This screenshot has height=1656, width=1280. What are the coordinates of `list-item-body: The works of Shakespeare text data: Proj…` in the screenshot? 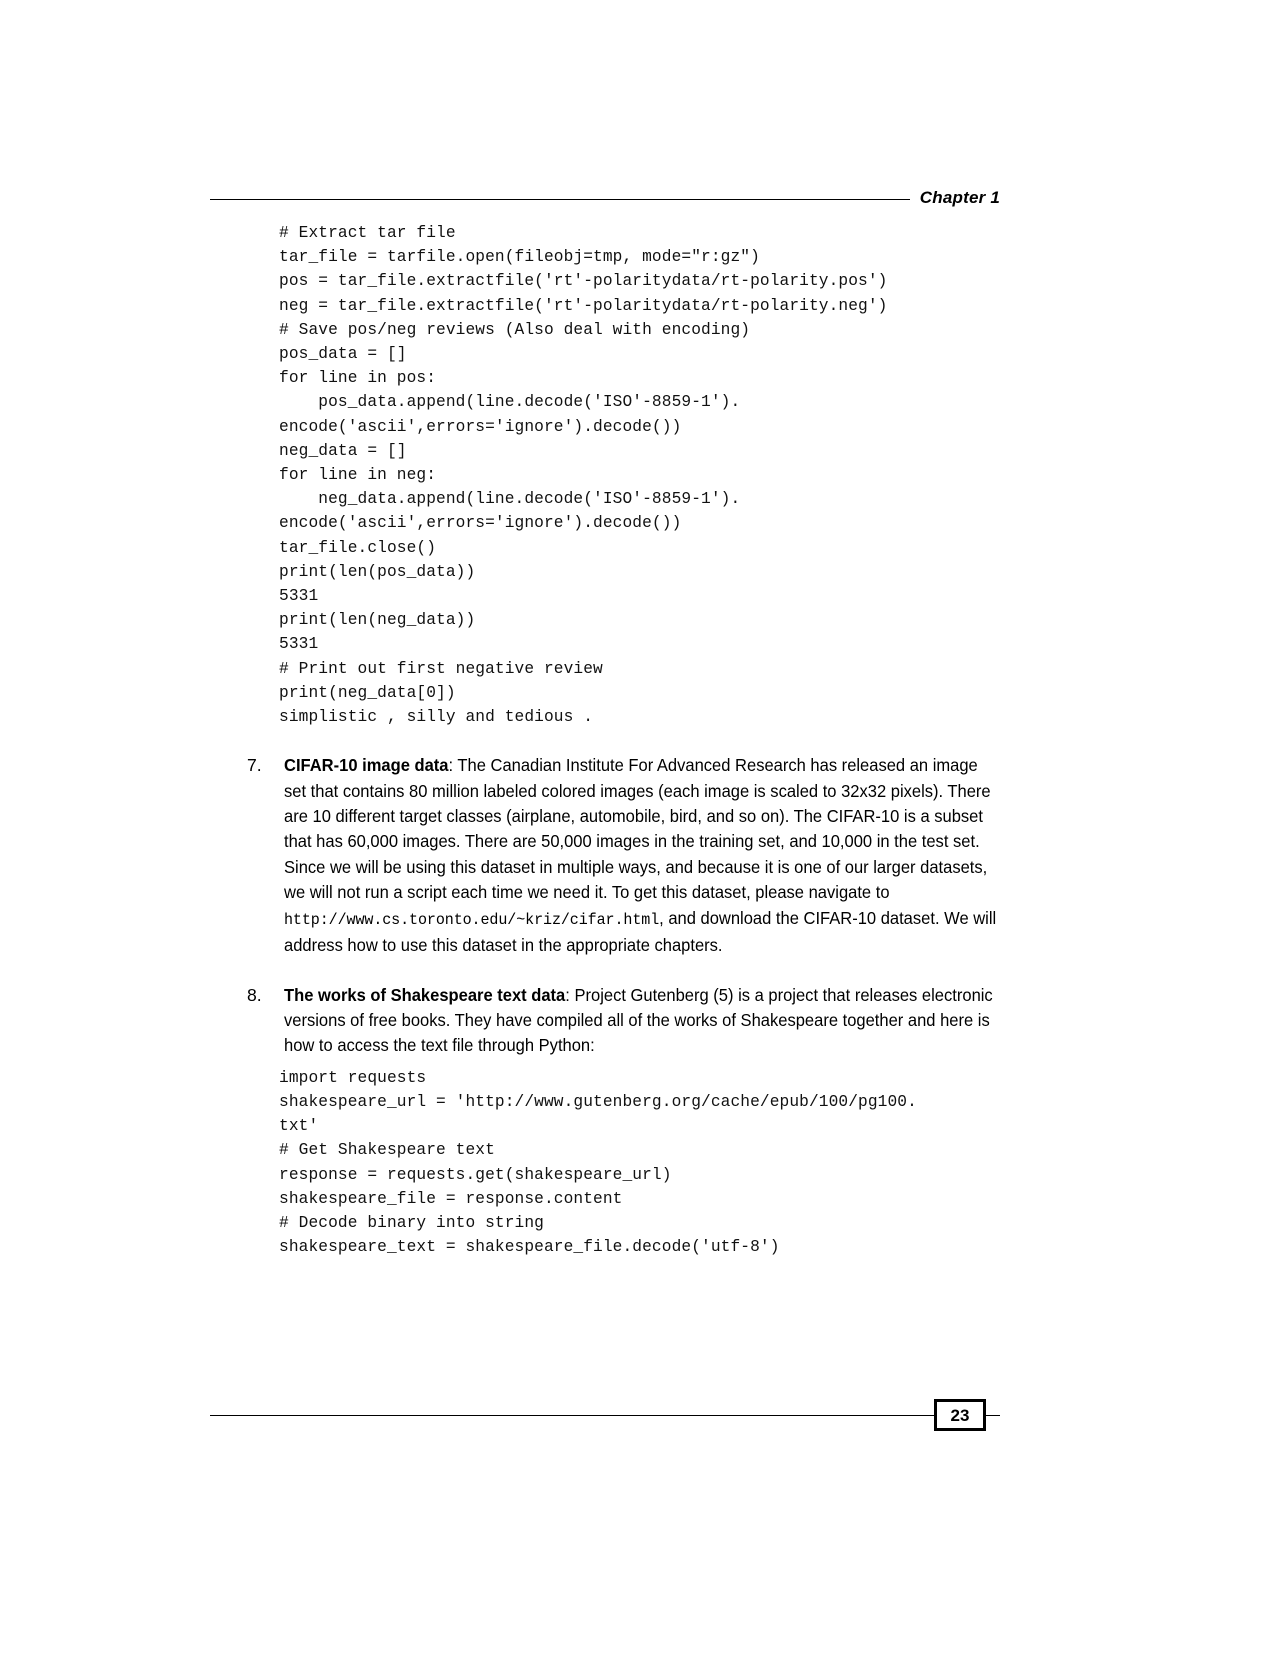 It's located at (642, 1021).